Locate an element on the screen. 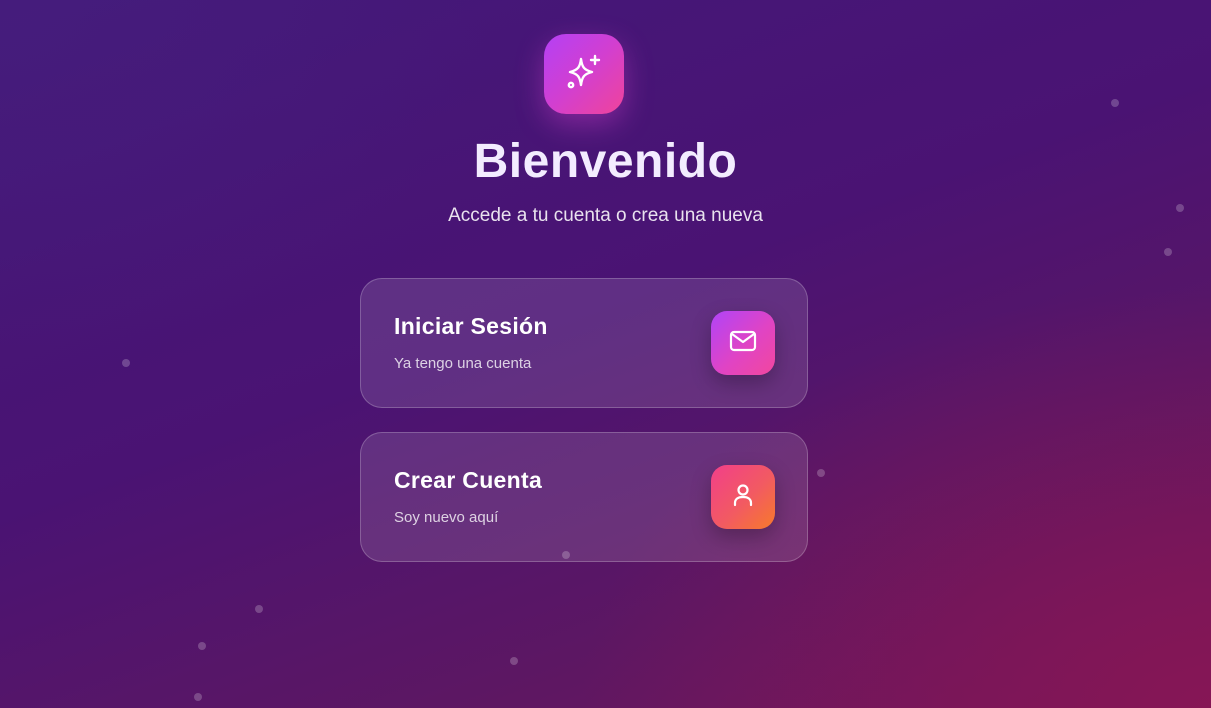  login-option-subtitle: Ya tengo una cuenta is located at coordinates (463, 363).